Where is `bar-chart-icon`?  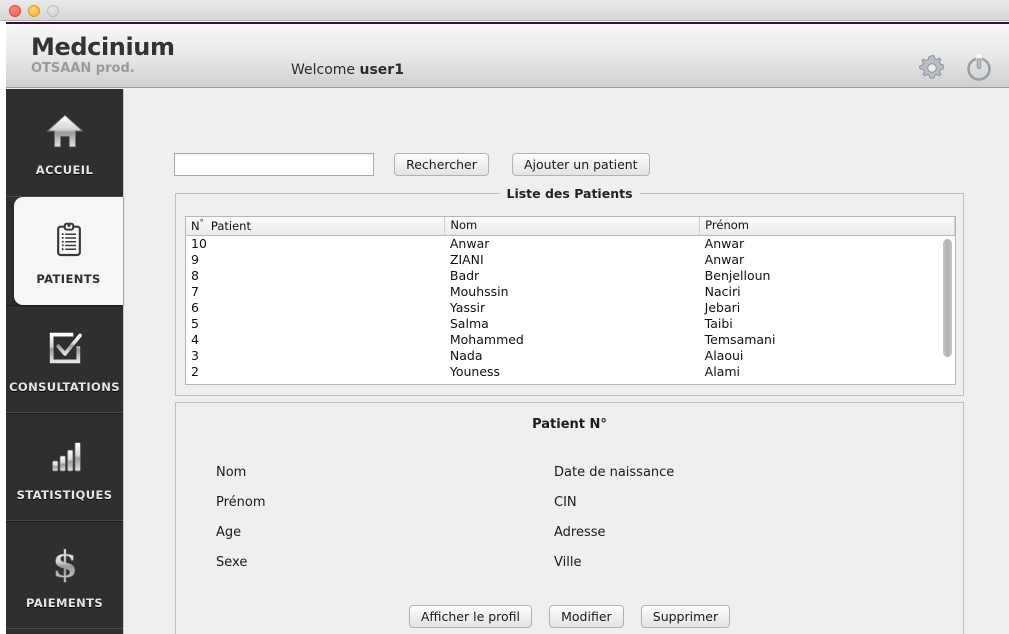
bar-chart-icon is located at coordinates (65, 456).